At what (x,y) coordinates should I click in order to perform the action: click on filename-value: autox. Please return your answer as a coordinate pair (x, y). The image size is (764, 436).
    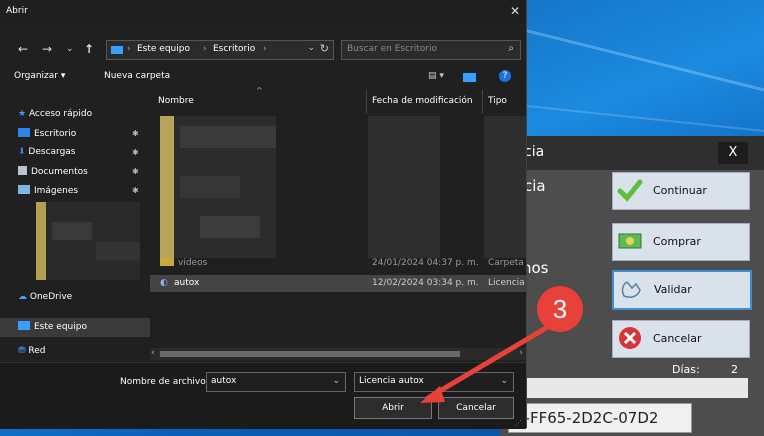
    Looking at the image, I should click on (224, 381).